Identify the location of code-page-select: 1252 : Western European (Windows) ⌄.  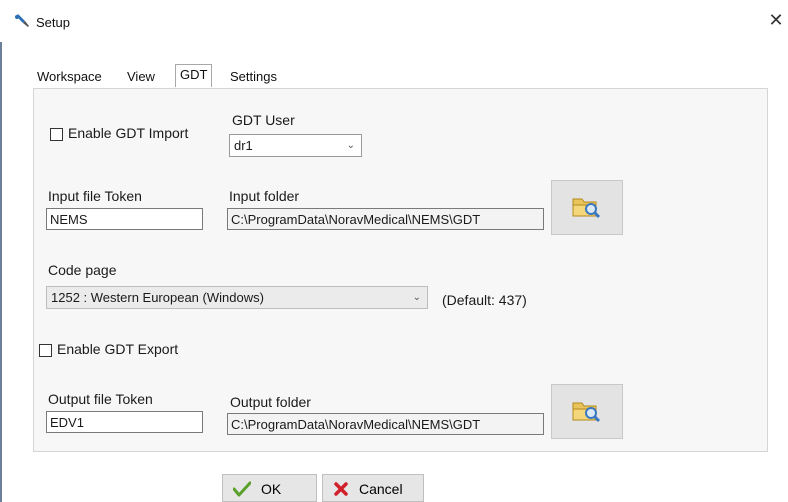
(237, 297).